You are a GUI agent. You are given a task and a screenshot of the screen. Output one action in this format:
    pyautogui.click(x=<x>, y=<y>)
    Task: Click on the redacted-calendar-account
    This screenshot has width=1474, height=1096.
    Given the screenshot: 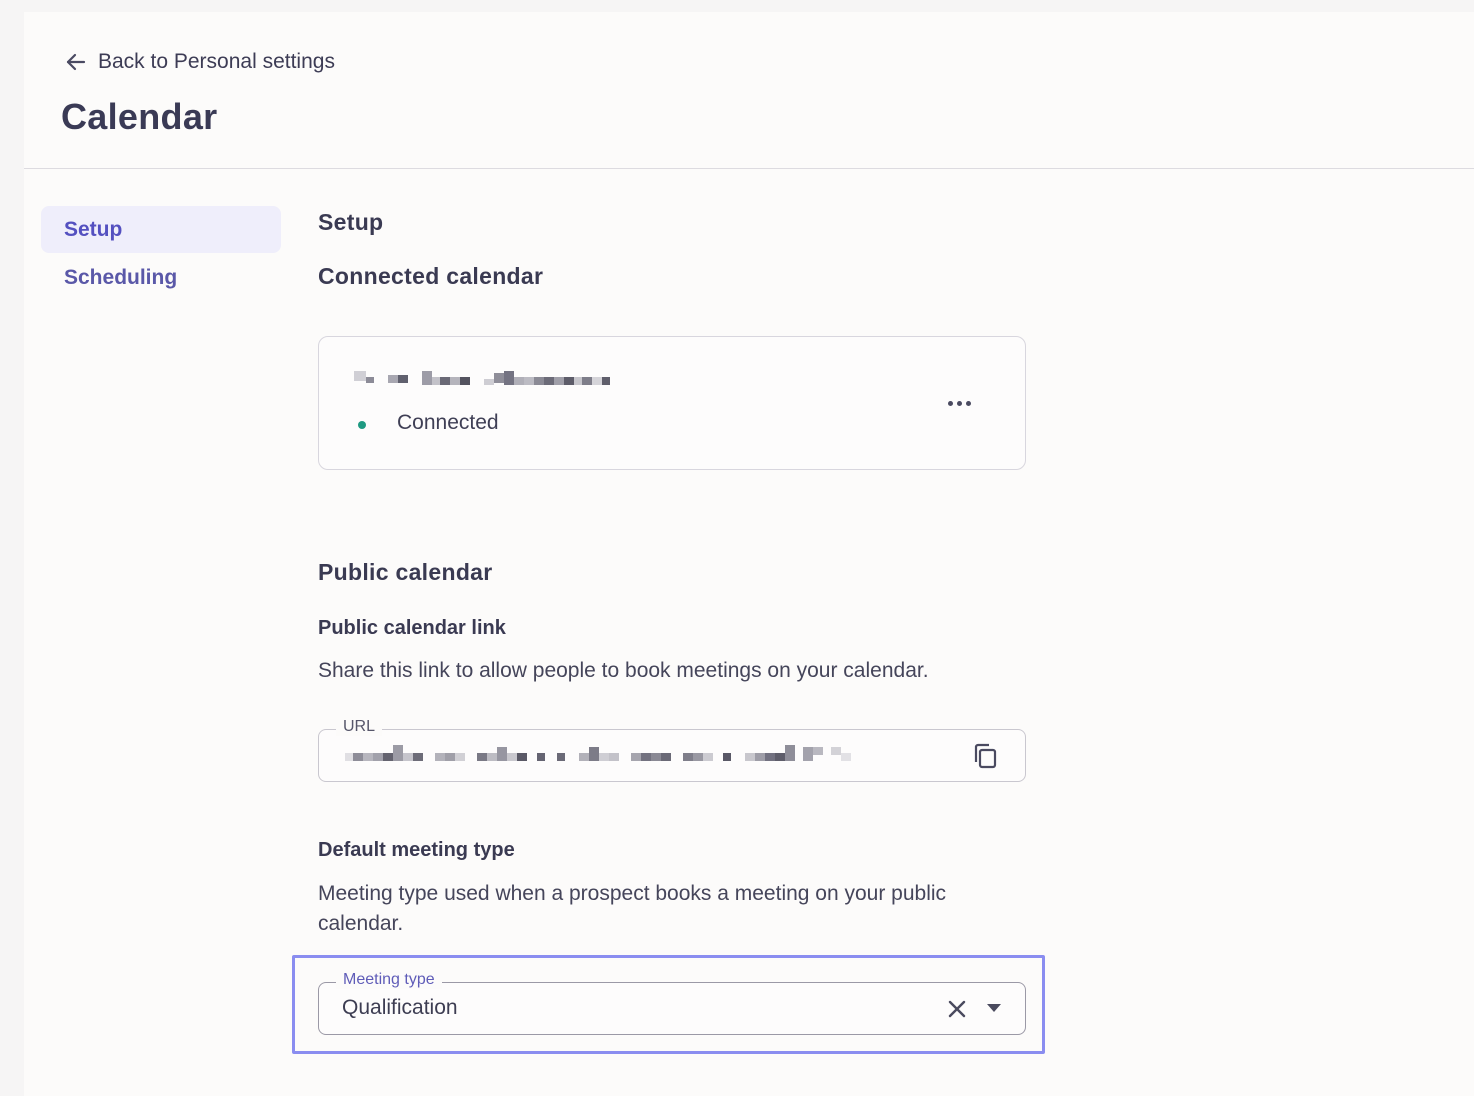 What is the action you would take?
    pyautogui.click(x=482, y=378)
    